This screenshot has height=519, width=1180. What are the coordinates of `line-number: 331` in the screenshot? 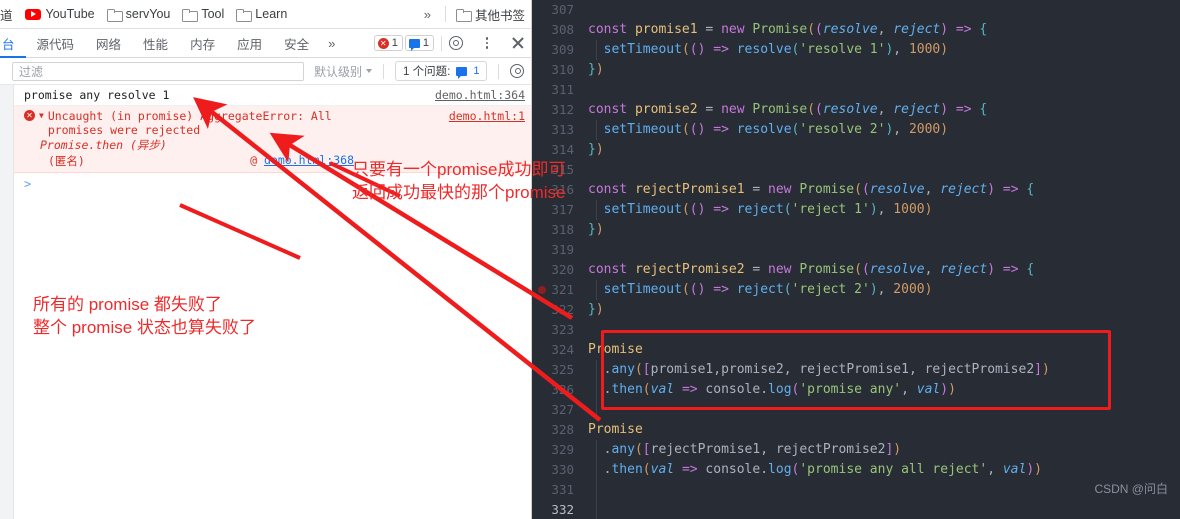 It's located at (562, 489).